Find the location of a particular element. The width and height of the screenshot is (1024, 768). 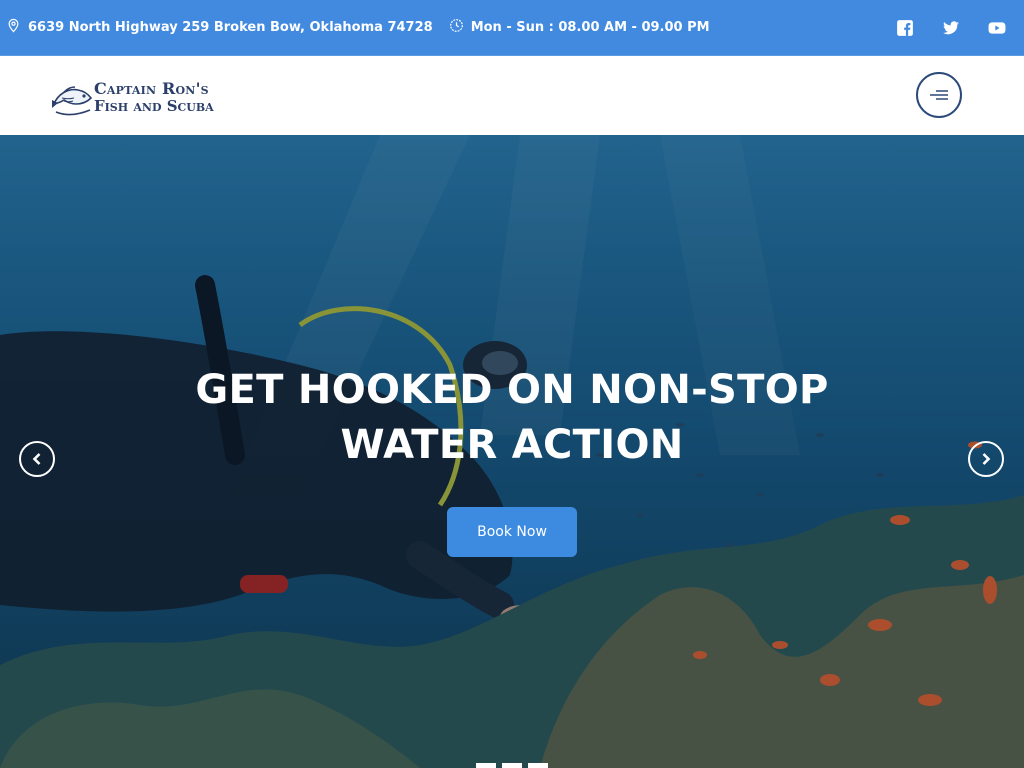

fish-logo-icon is located at coordinates (72, 101).